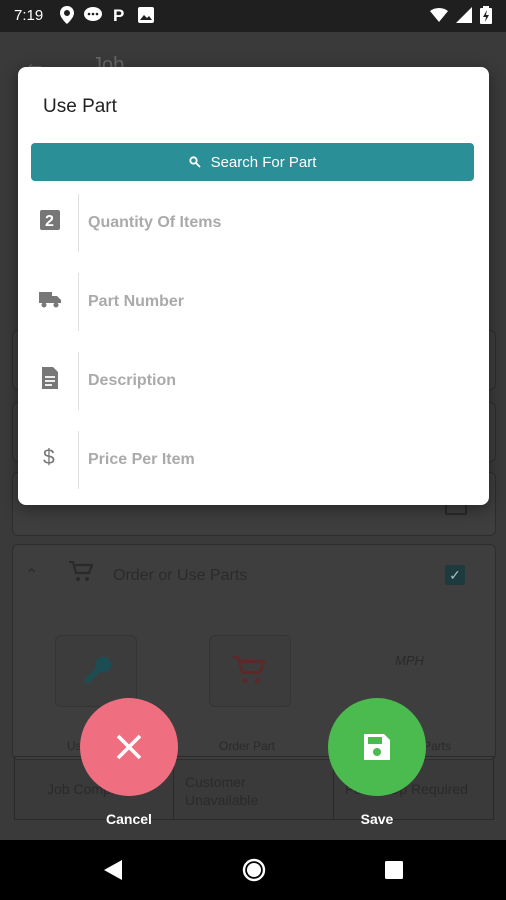  I want to click on status-notification-icons: P, so click(107, 15).